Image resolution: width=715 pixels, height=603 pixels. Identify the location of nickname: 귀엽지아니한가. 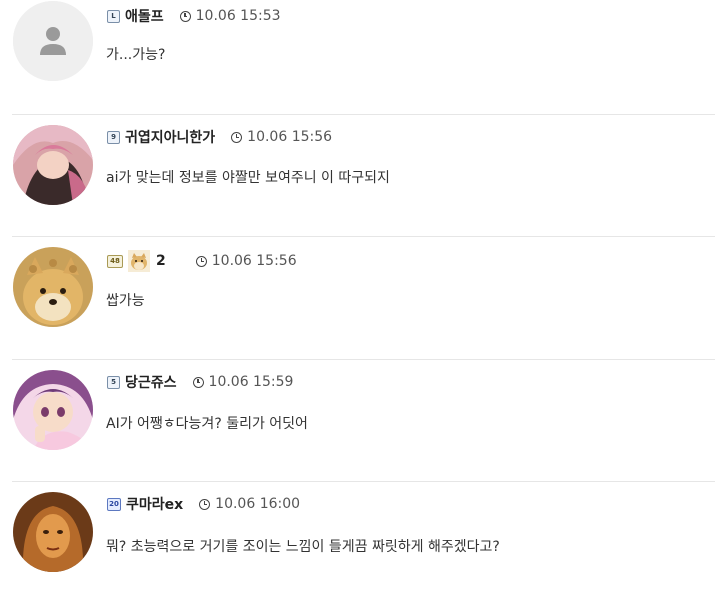
(170, 137).